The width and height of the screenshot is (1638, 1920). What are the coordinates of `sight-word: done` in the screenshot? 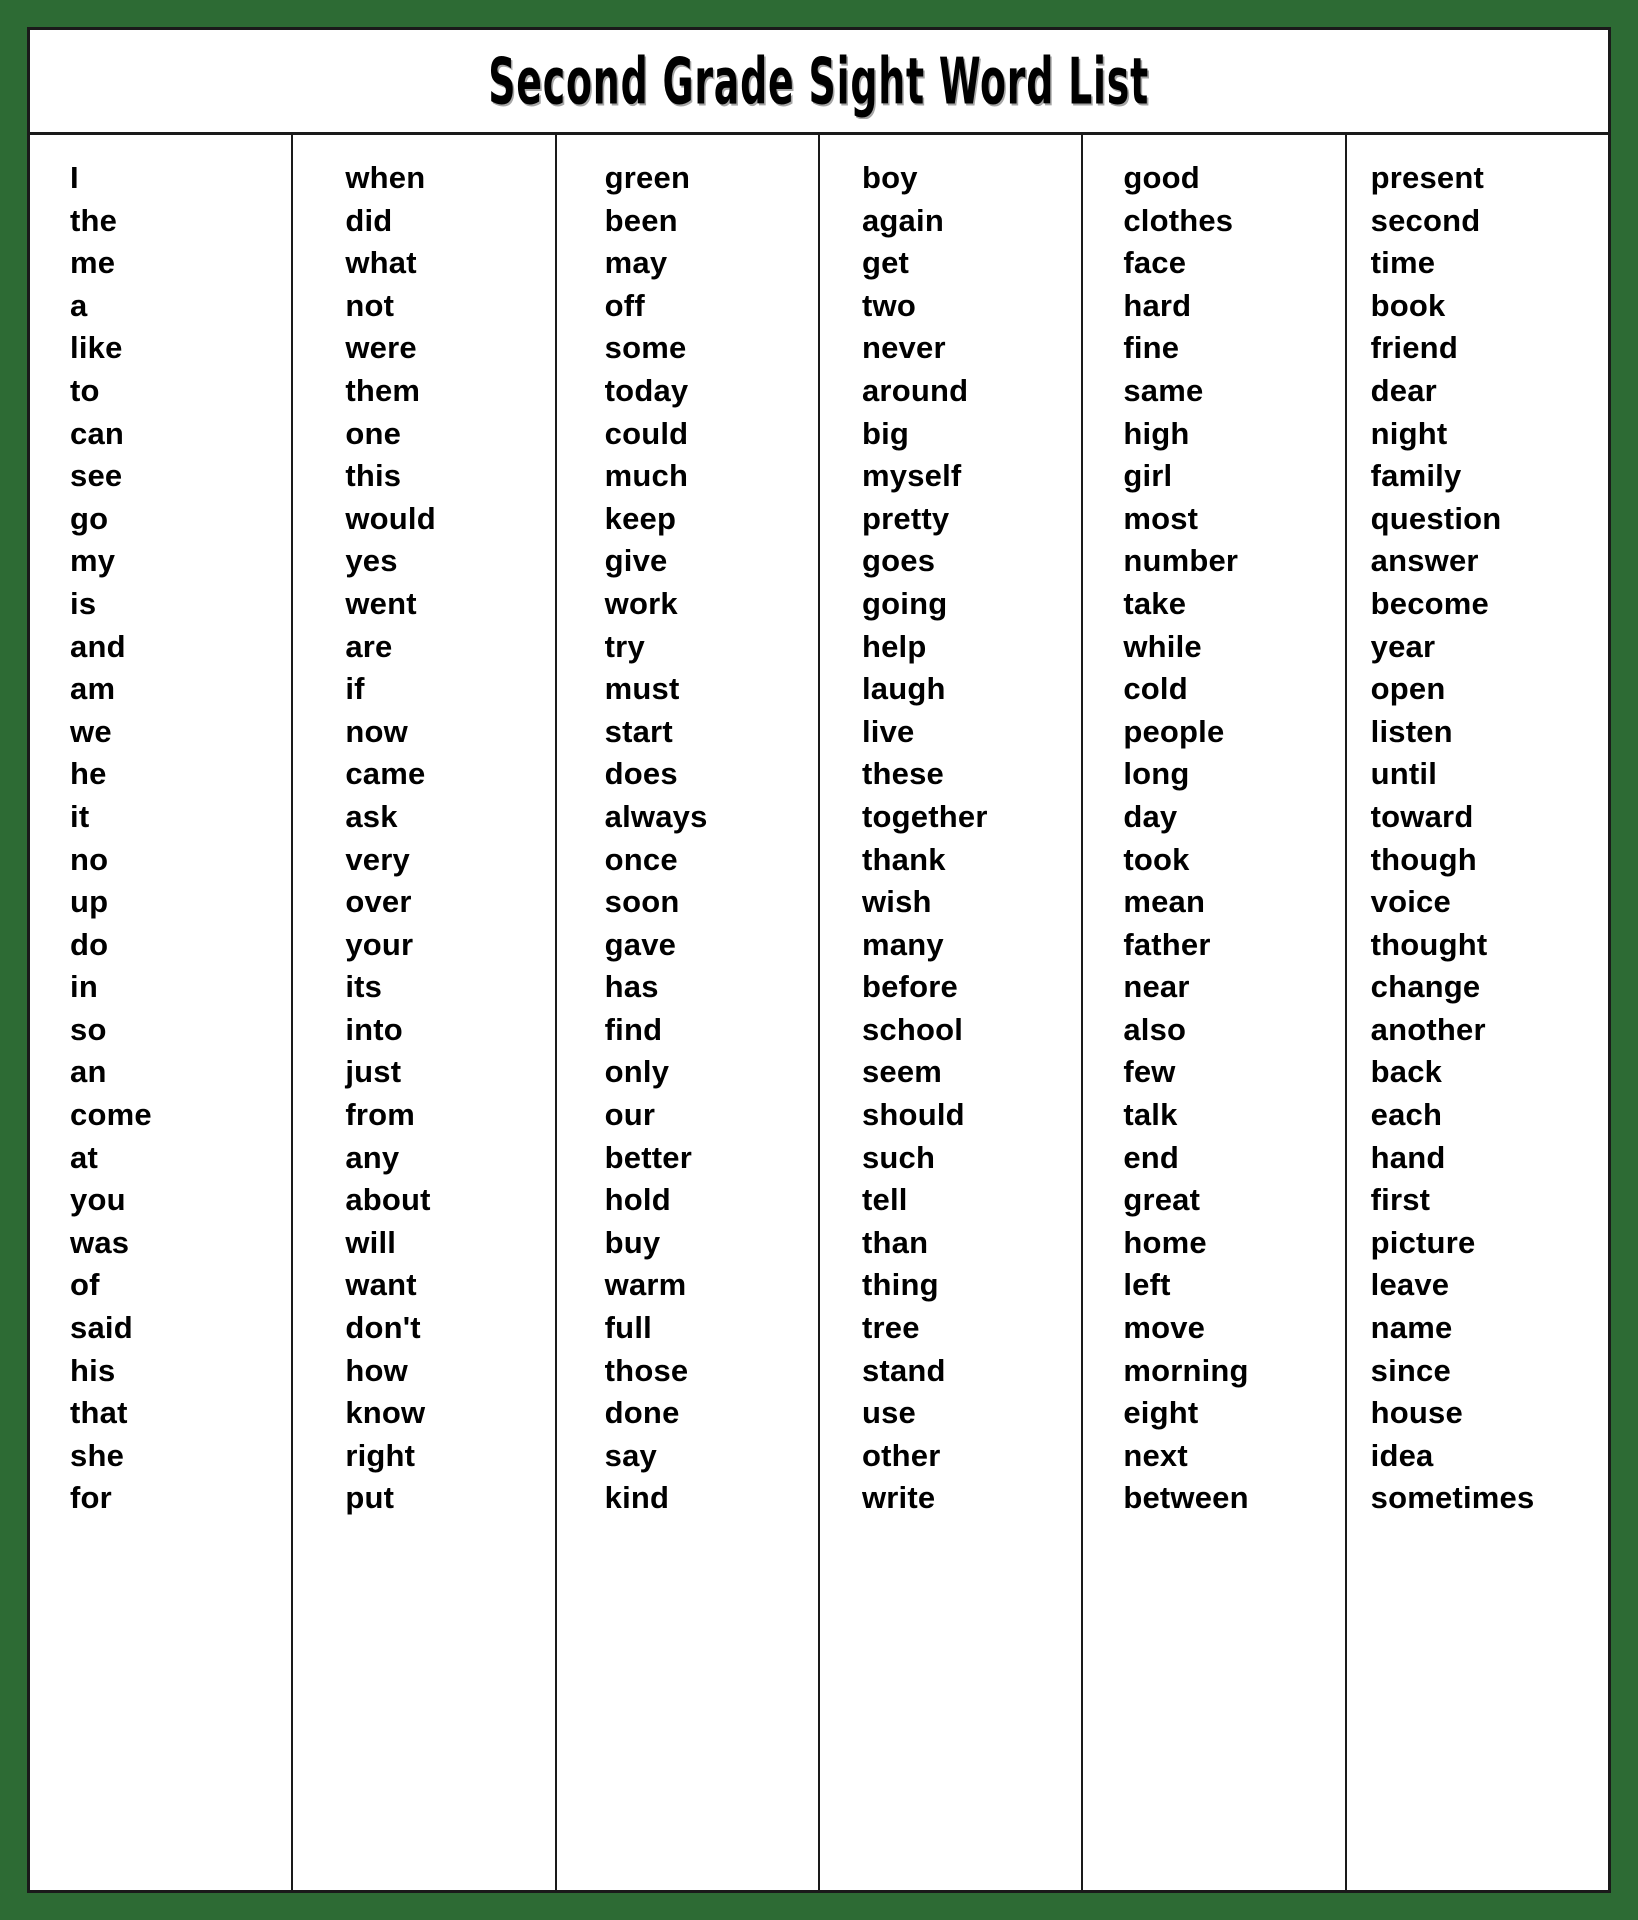 It's located at (642, 1413).